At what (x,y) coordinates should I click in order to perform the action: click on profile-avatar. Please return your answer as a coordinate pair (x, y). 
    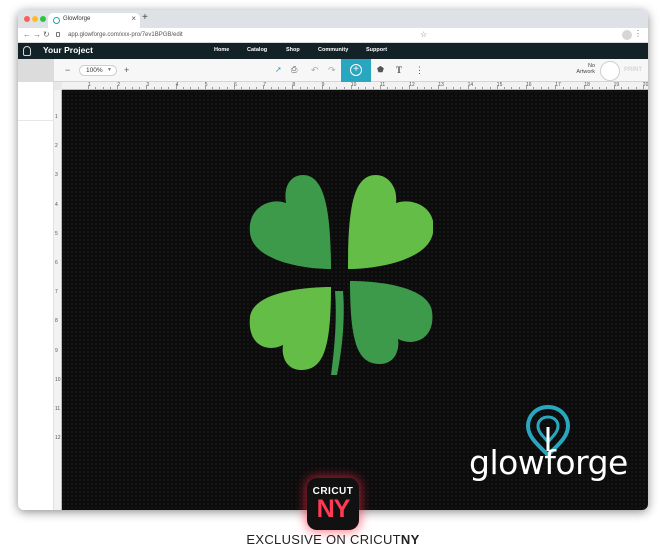
    Looking at the image, I should click on (627, 35).